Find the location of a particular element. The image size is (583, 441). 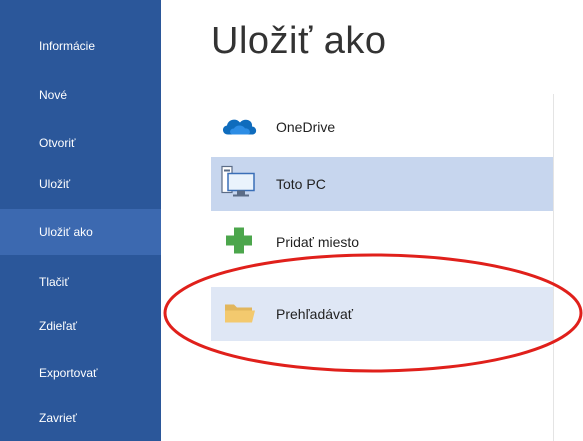

nav-item-label: Uložiť is located at coordinates (55, 184).